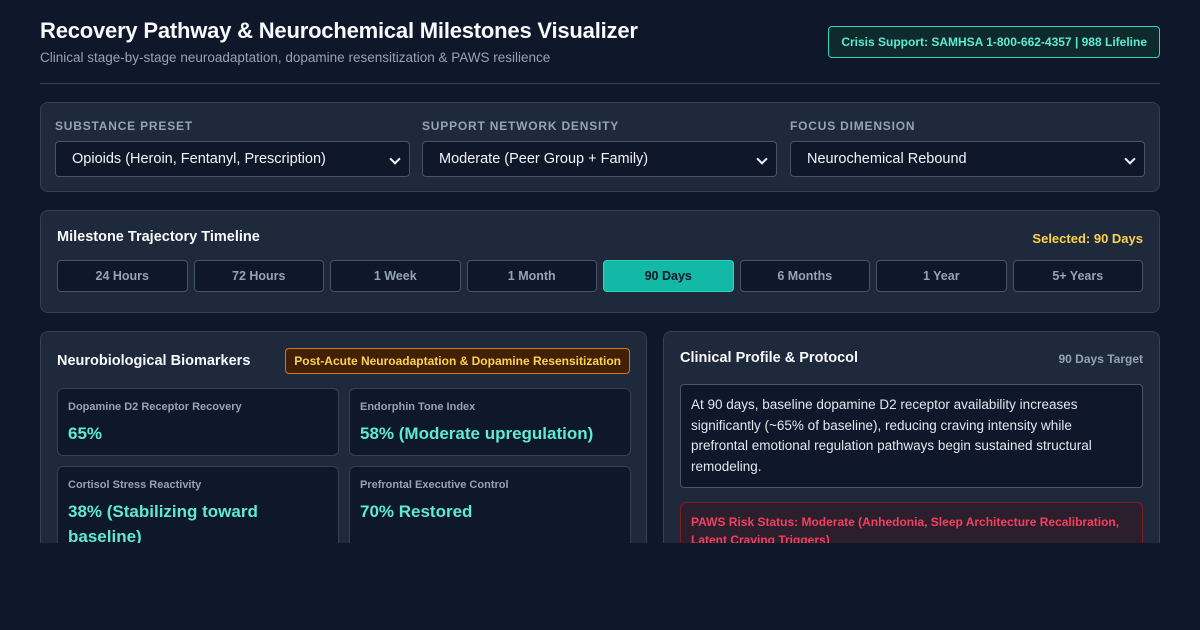  I want to click on target-label: 90 Days Target, so click(1101, 359).